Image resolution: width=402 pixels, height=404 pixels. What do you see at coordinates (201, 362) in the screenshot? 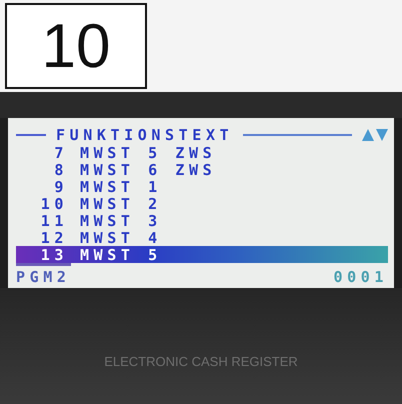
I see `device-label: ELECTRONIC CASH REGISTER` at bounding box center [201, 362].